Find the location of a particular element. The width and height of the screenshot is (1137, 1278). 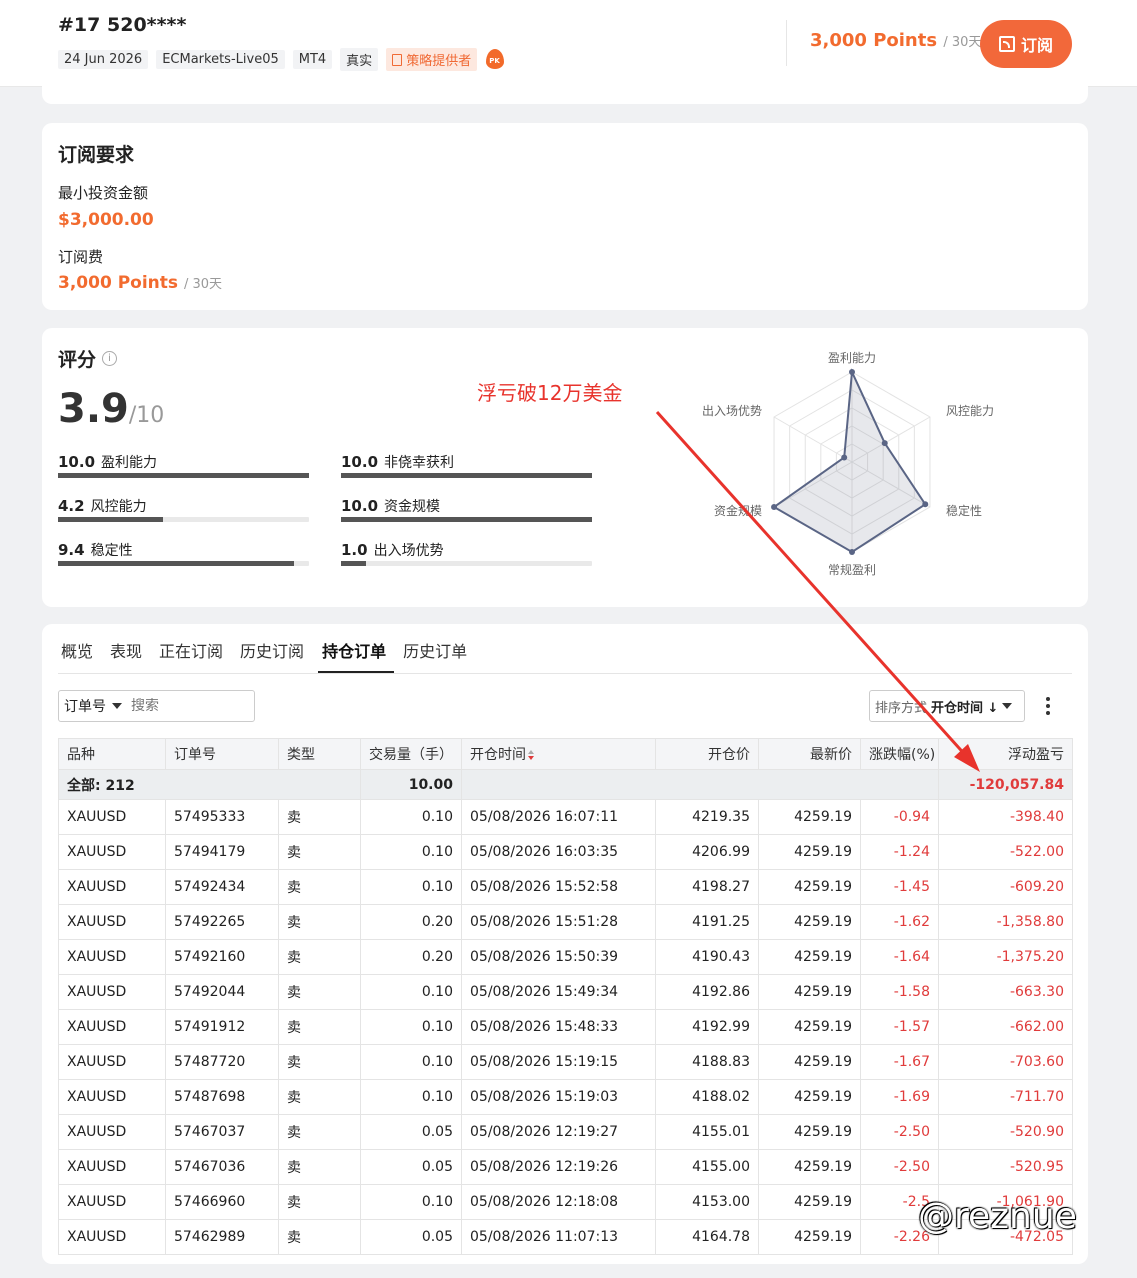

chevron-down-icon is located at coordinates (117, 706).